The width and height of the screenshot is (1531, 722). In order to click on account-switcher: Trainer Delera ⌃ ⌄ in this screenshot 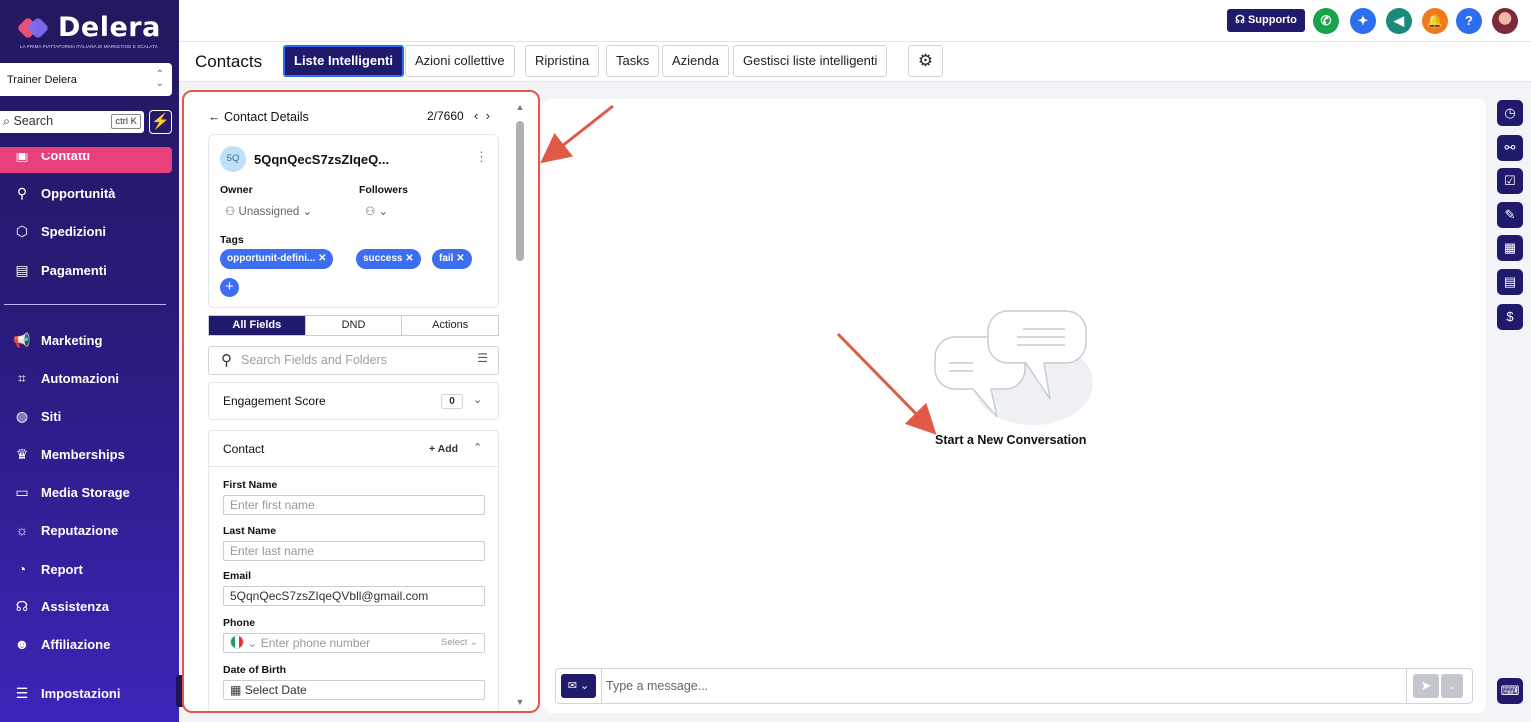, I will do `click(86, 79)`.